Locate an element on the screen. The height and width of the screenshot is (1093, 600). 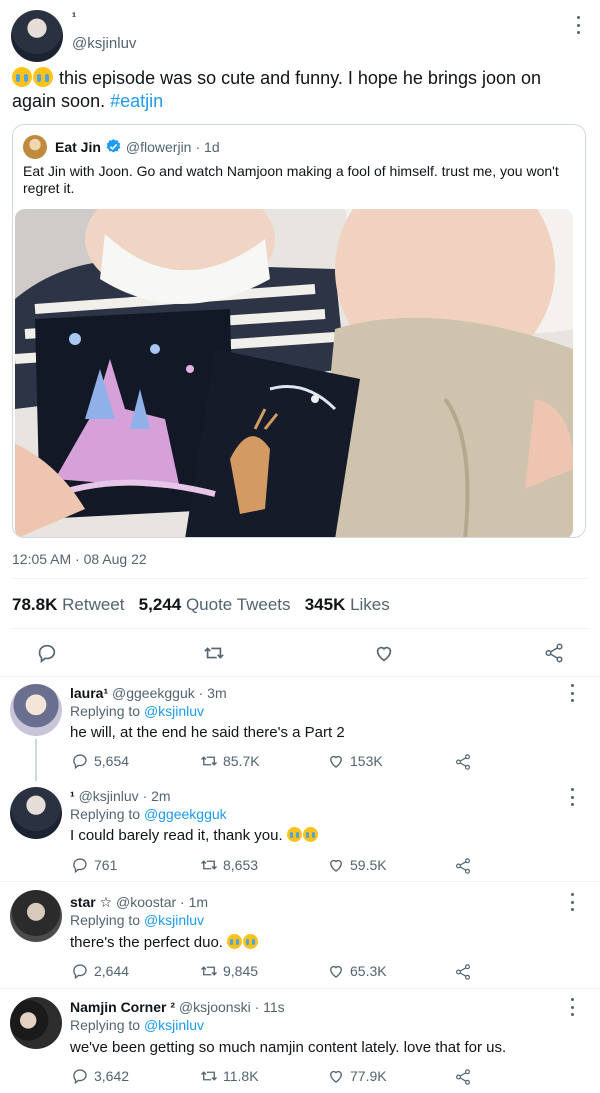
reply-handle: @ksjoonski is located at coordinates (215, 1007).